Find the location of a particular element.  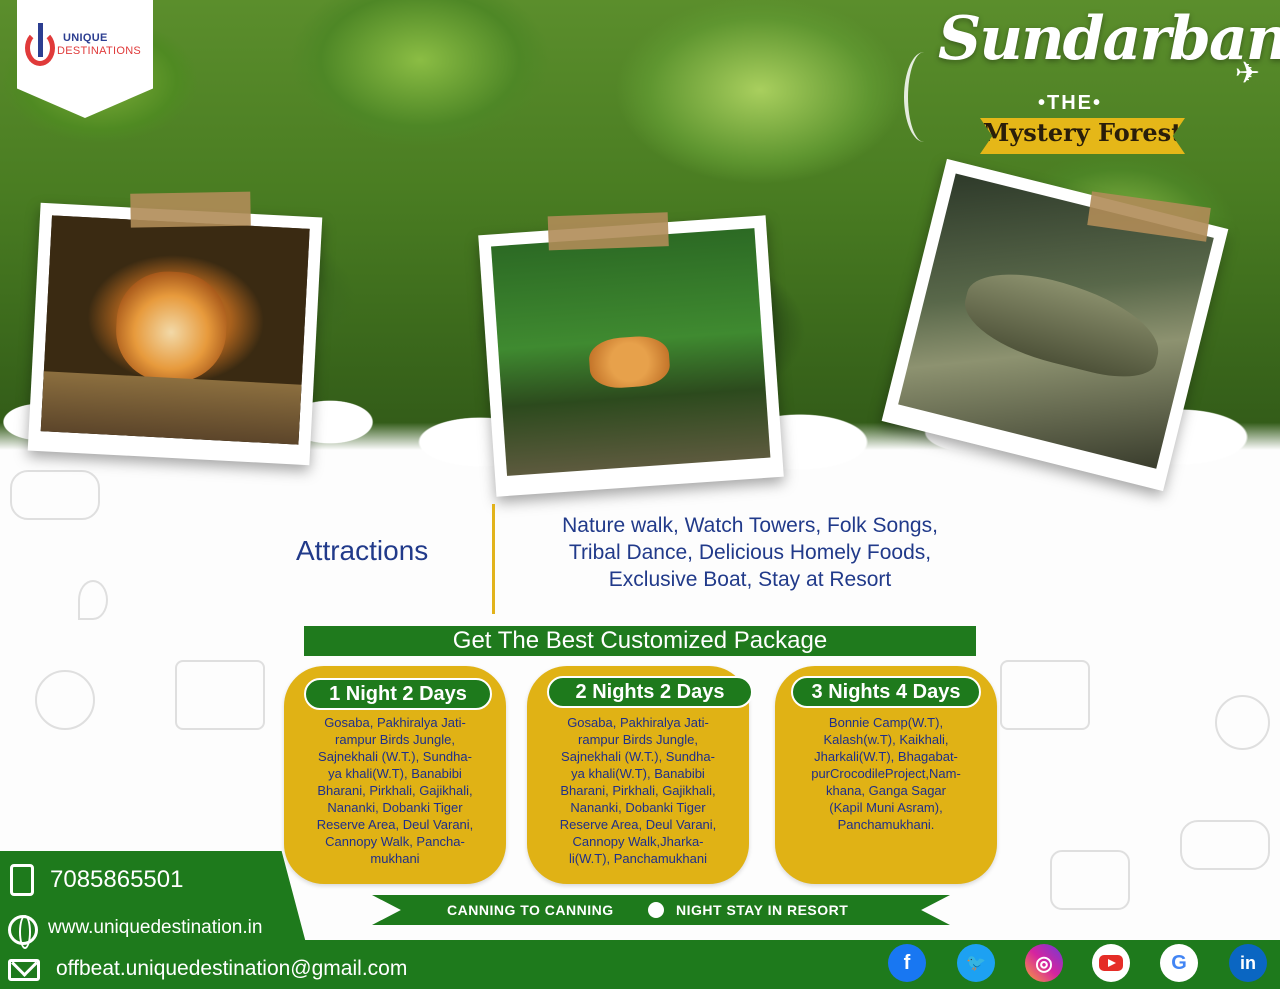

package-title-pill: 2 Nights 2 Days is located at coordinates (650, 692).